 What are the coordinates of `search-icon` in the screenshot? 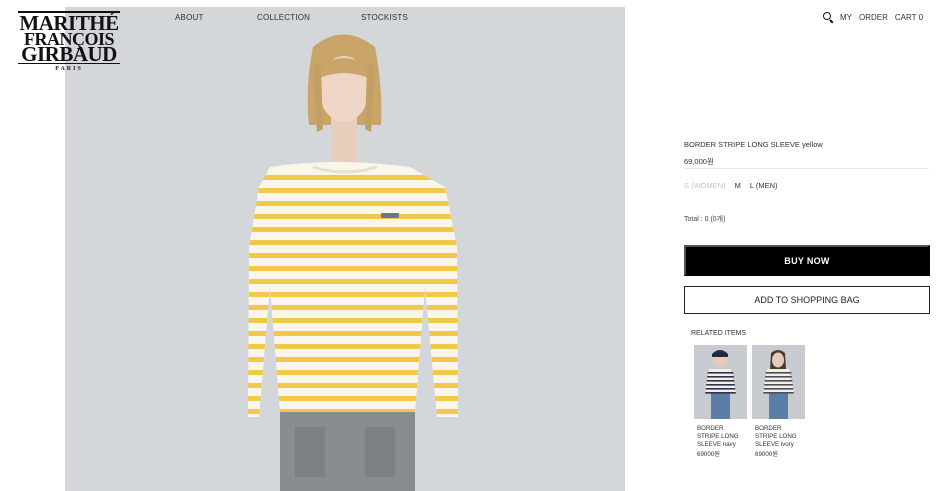 It's located at (828, 17).